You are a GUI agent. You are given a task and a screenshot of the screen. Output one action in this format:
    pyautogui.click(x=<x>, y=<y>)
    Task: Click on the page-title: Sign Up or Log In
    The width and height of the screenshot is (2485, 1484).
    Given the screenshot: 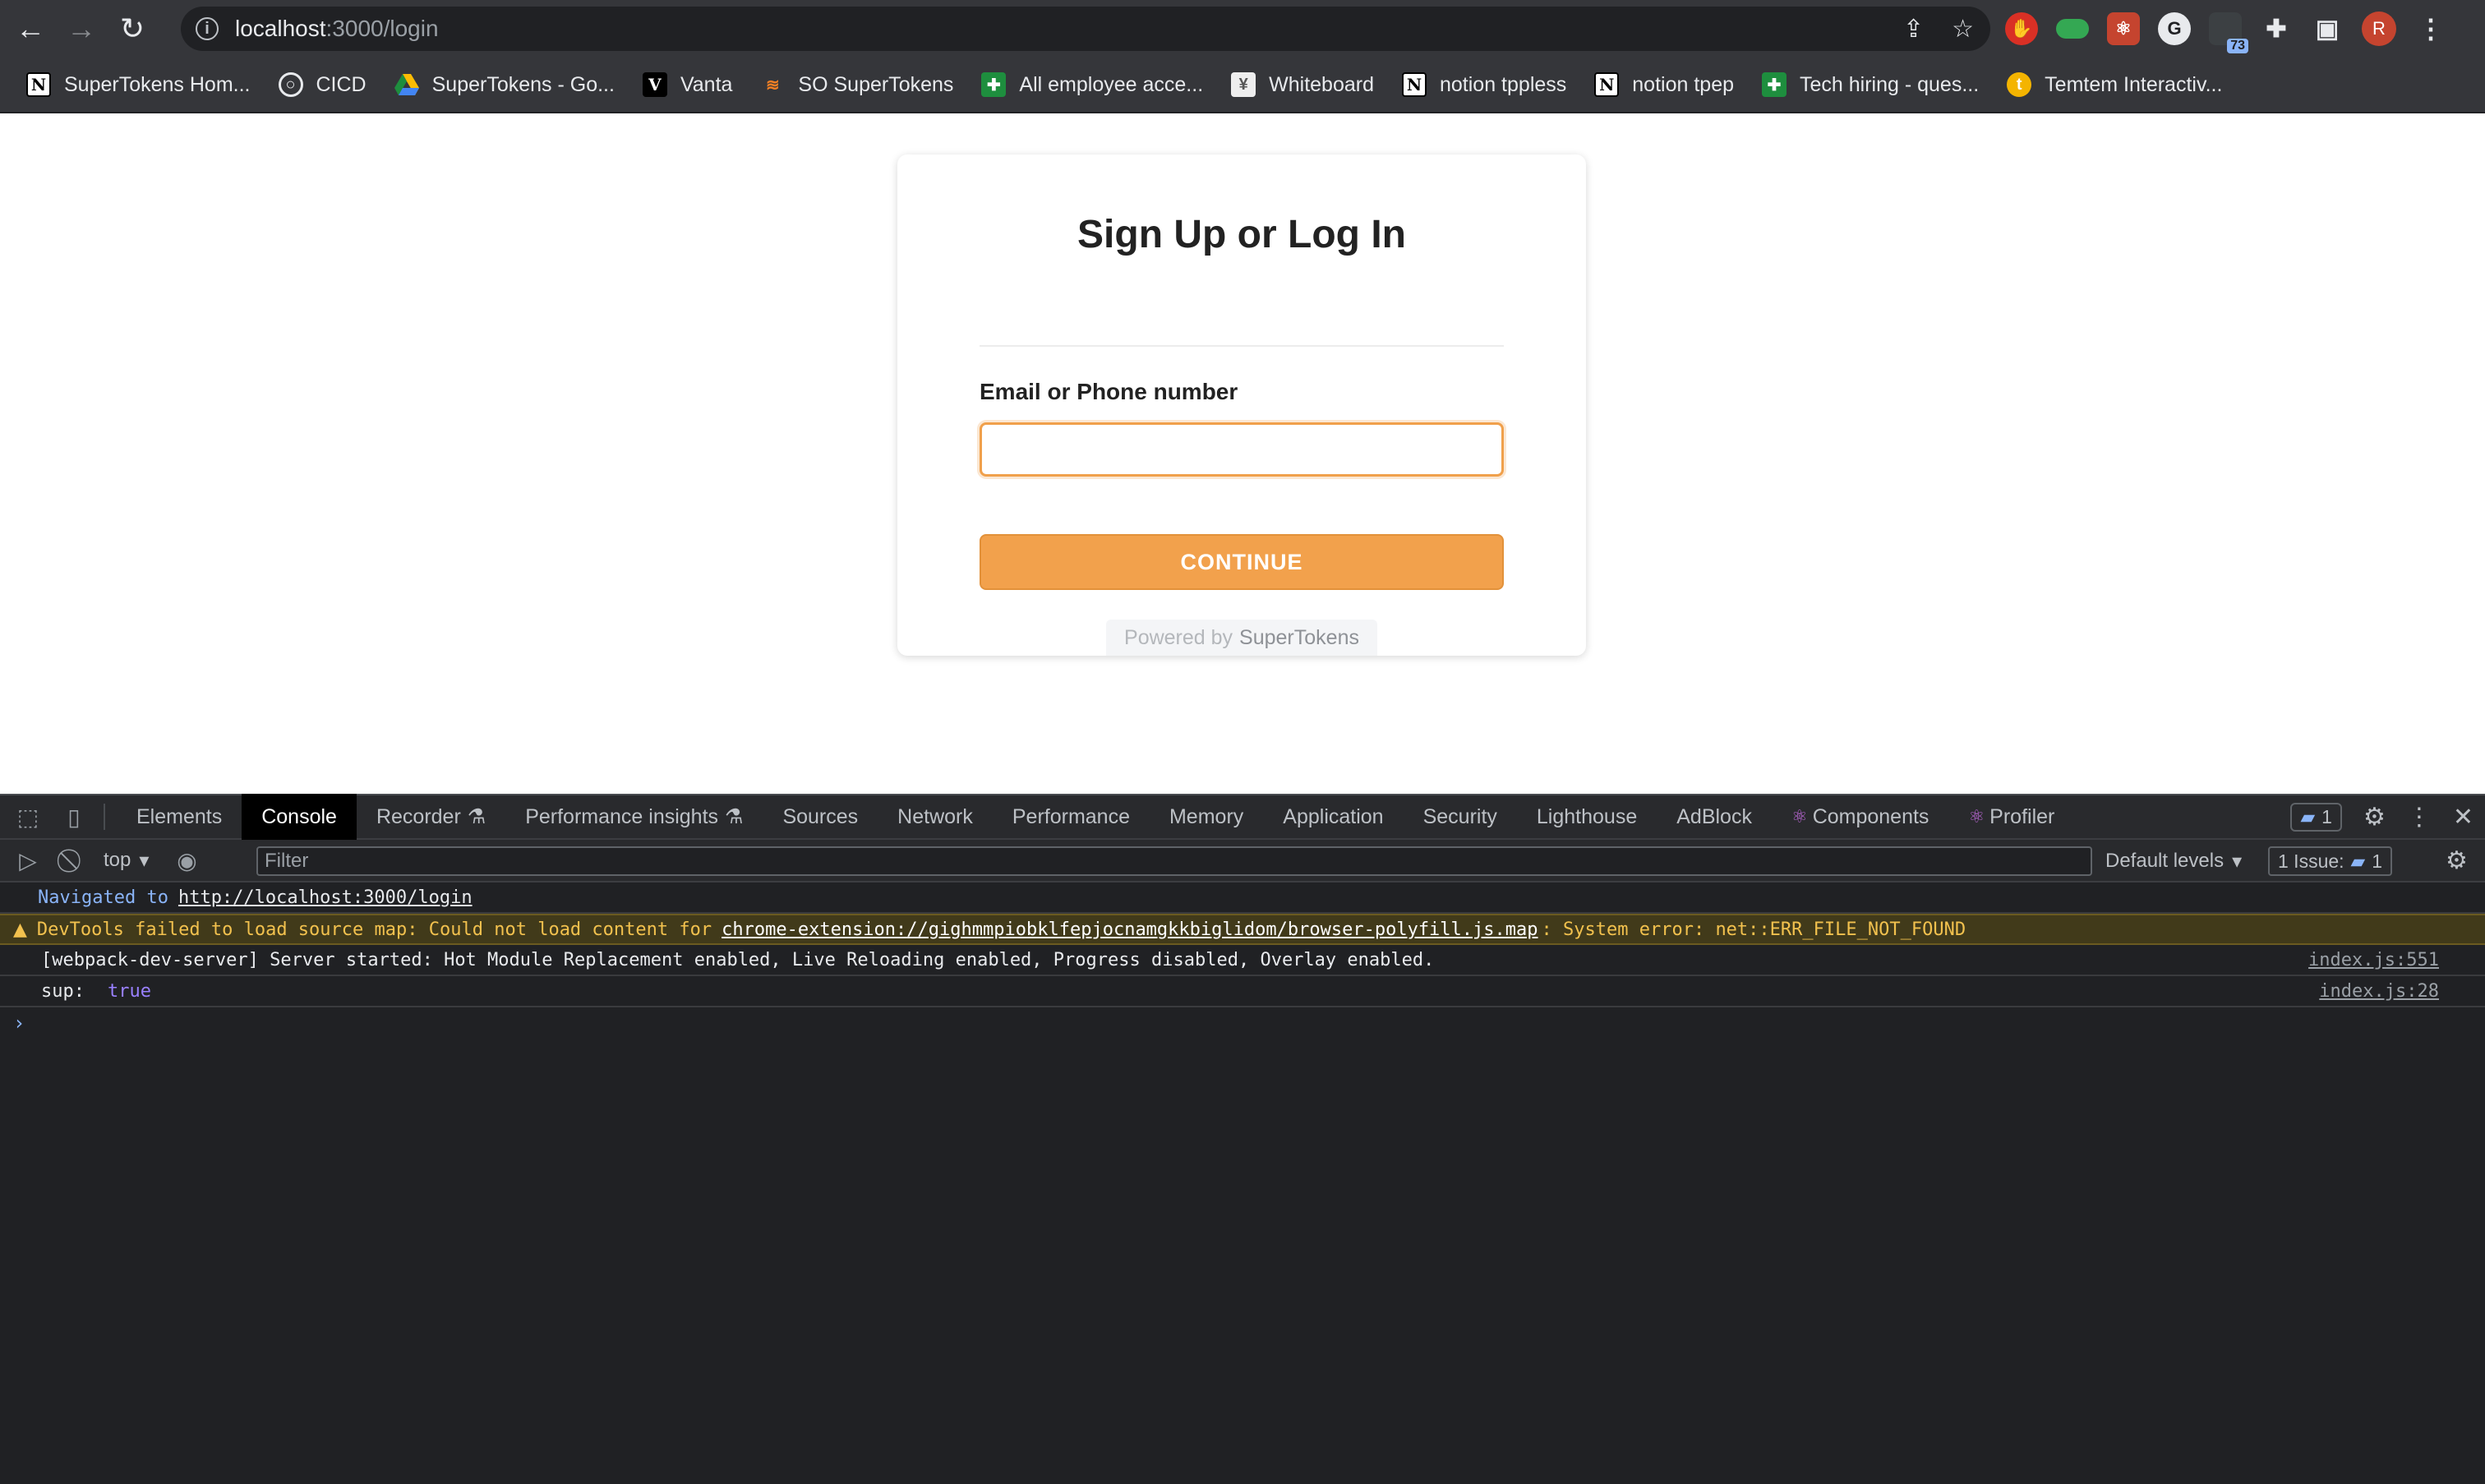 What is the action you would take?
    pyautogui.click(x=1241, y=234)
    